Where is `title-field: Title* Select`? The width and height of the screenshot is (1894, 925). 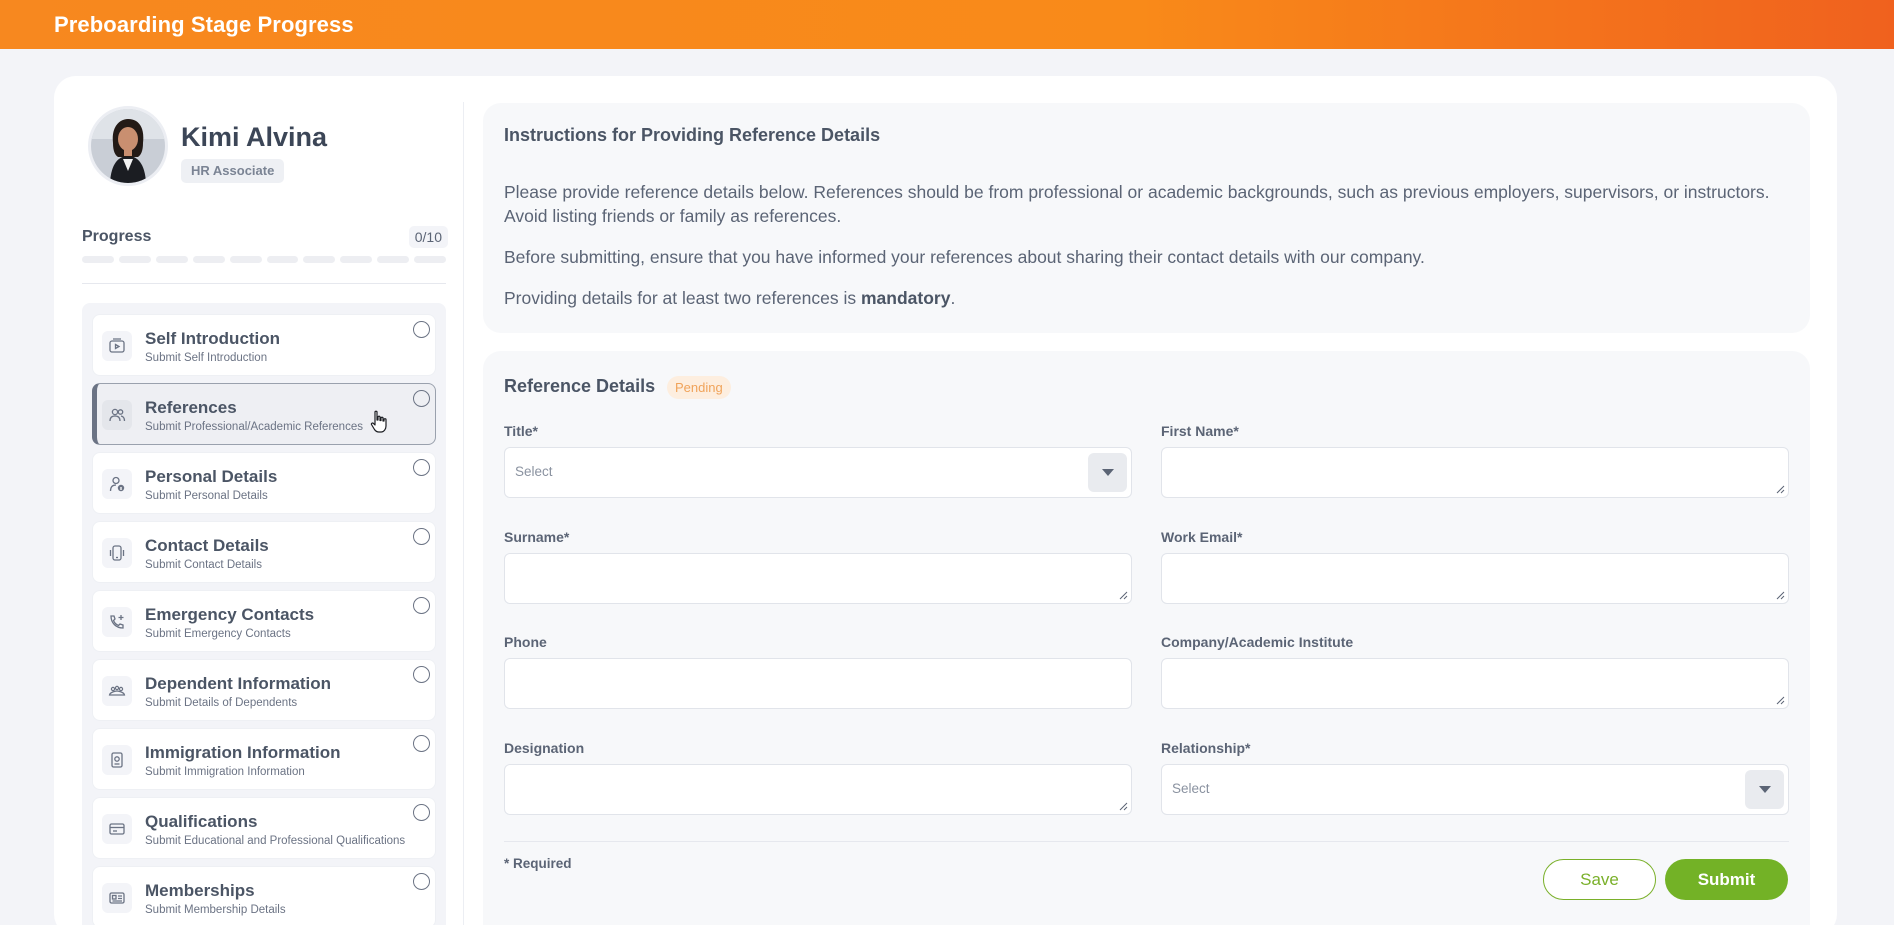
title-field: Title* Select is located at coordinates (818, 460).